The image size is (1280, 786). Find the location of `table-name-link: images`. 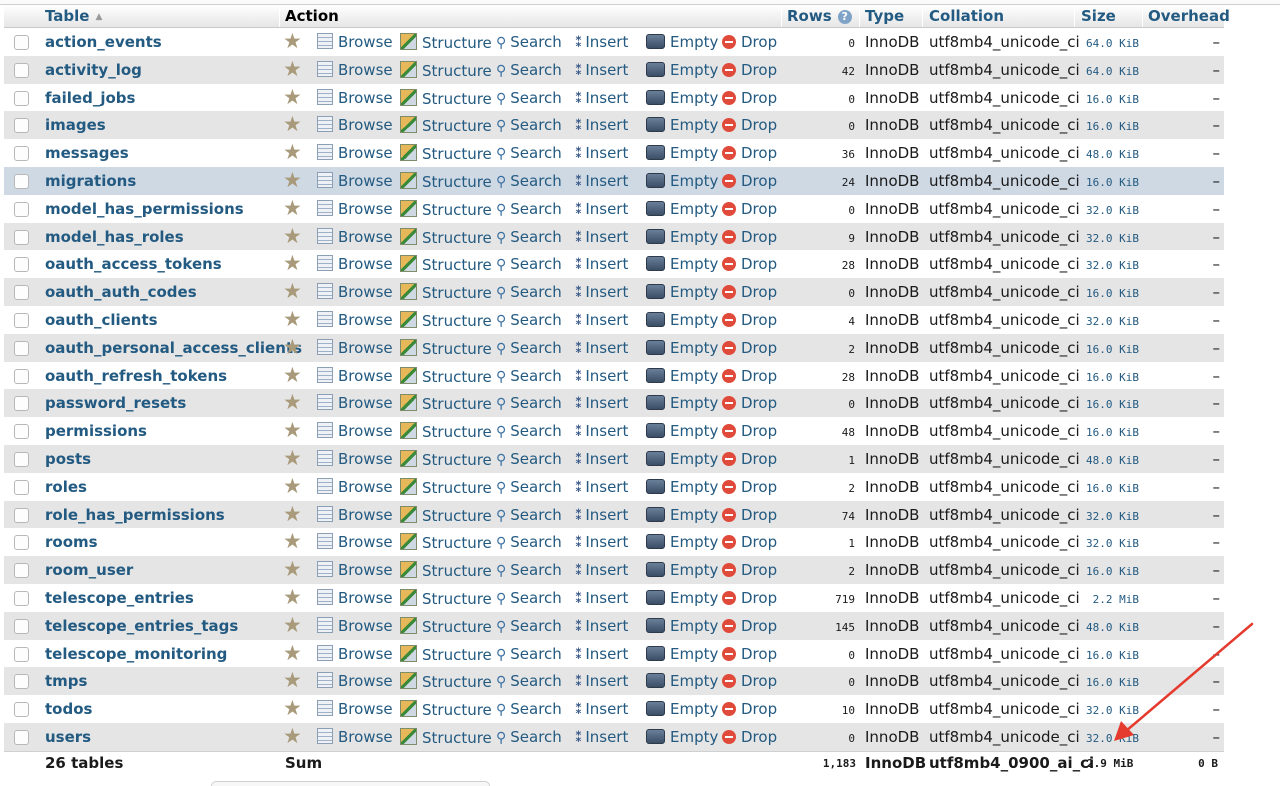

table-name-link: images is located at coordinates (75, 125).